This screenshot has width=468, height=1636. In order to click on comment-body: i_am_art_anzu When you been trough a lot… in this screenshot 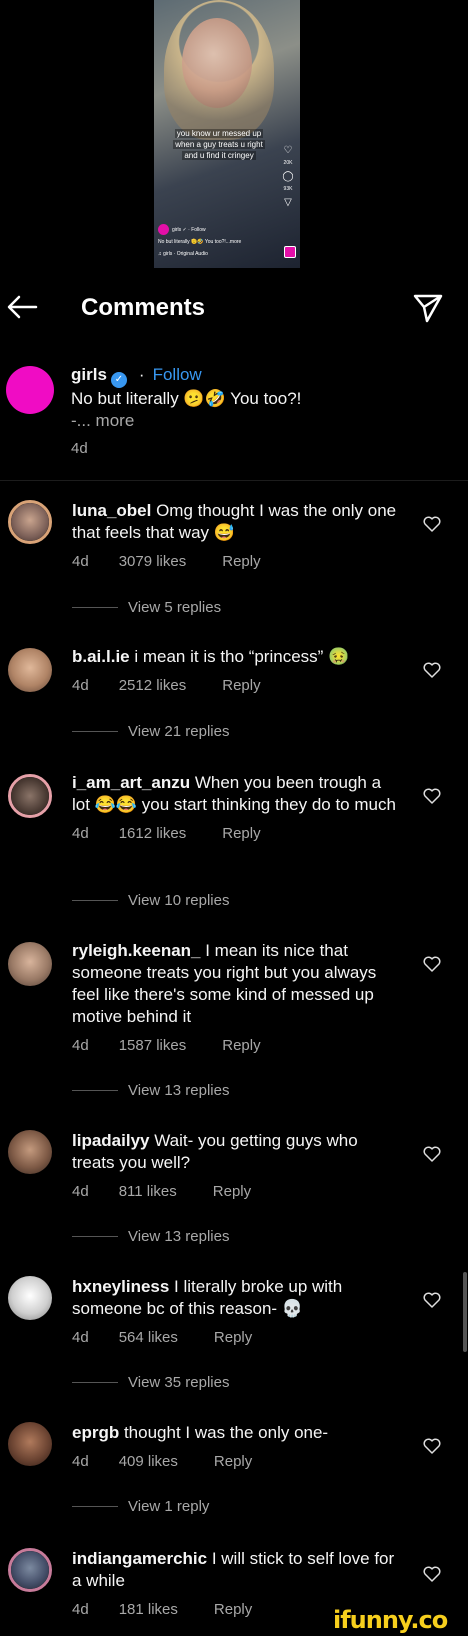, I will do `click(237, 808)`.